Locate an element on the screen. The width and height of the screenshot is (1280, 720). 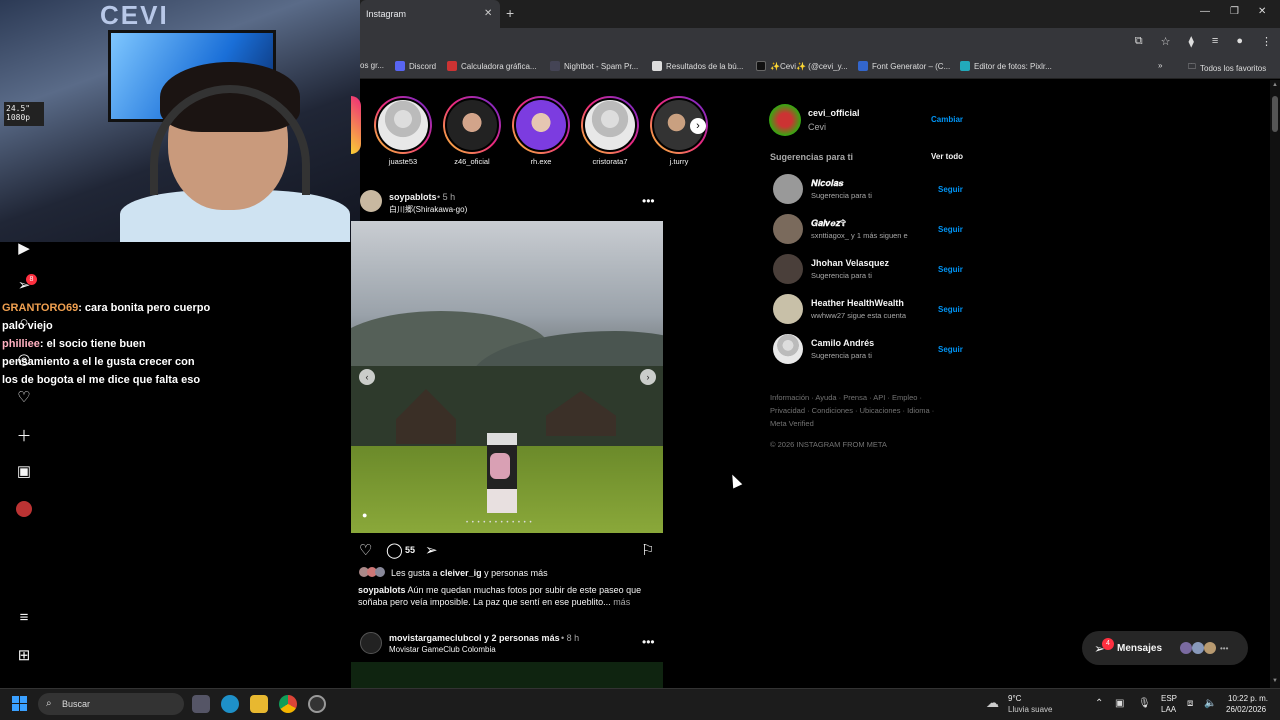
page-scrollbar is located at coordinates (1275, 384).